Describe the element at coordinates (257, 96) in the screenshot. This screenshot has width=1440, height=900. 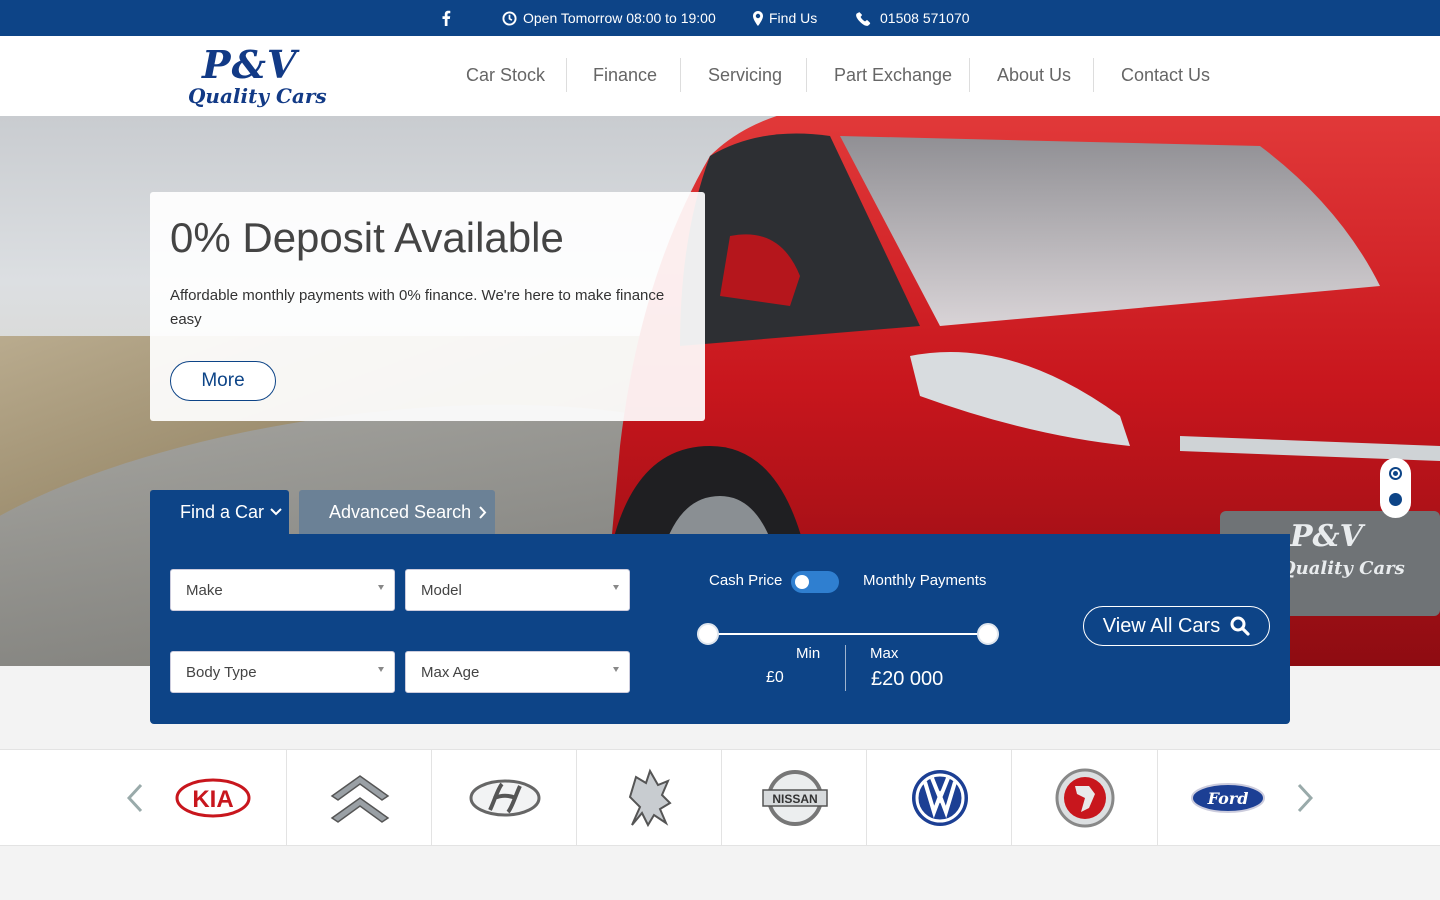
I see `logo-line2: Quality Cars` at that location.